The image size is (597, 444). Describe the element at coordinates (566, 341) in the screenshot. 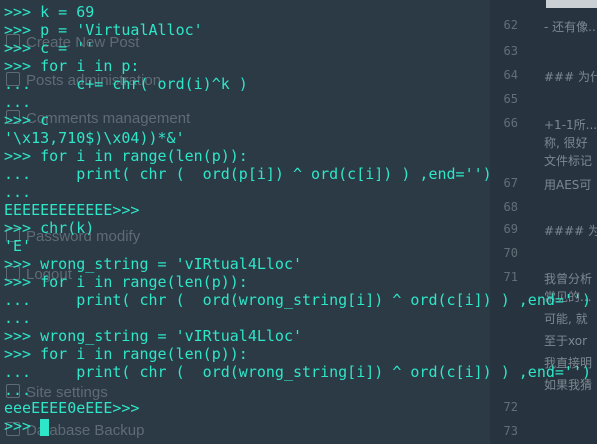

I see `editor-line: 至于xor` at that location.